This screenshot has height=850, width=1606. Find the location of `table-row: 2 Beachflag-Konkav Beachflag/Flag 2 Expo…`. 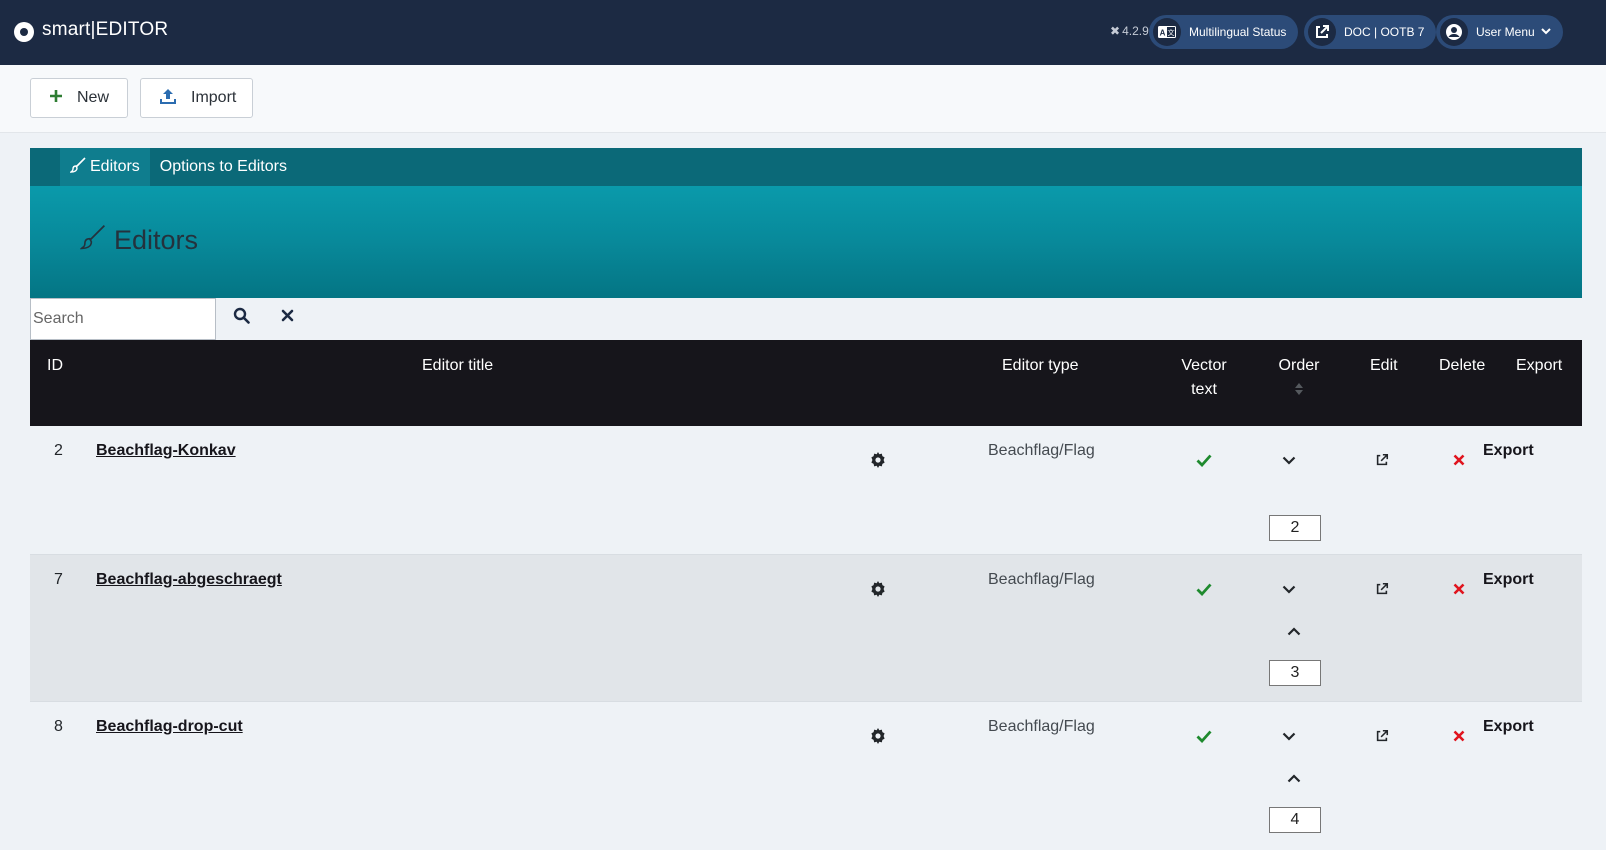

table-row: 2 Beachflag-Konkav Beachflag/Flag 2 Expo… is located at coordinates (806, 490).